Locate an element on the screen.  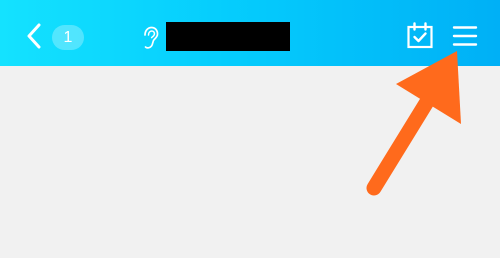
calendar-button is located at coordinates (420, 36).